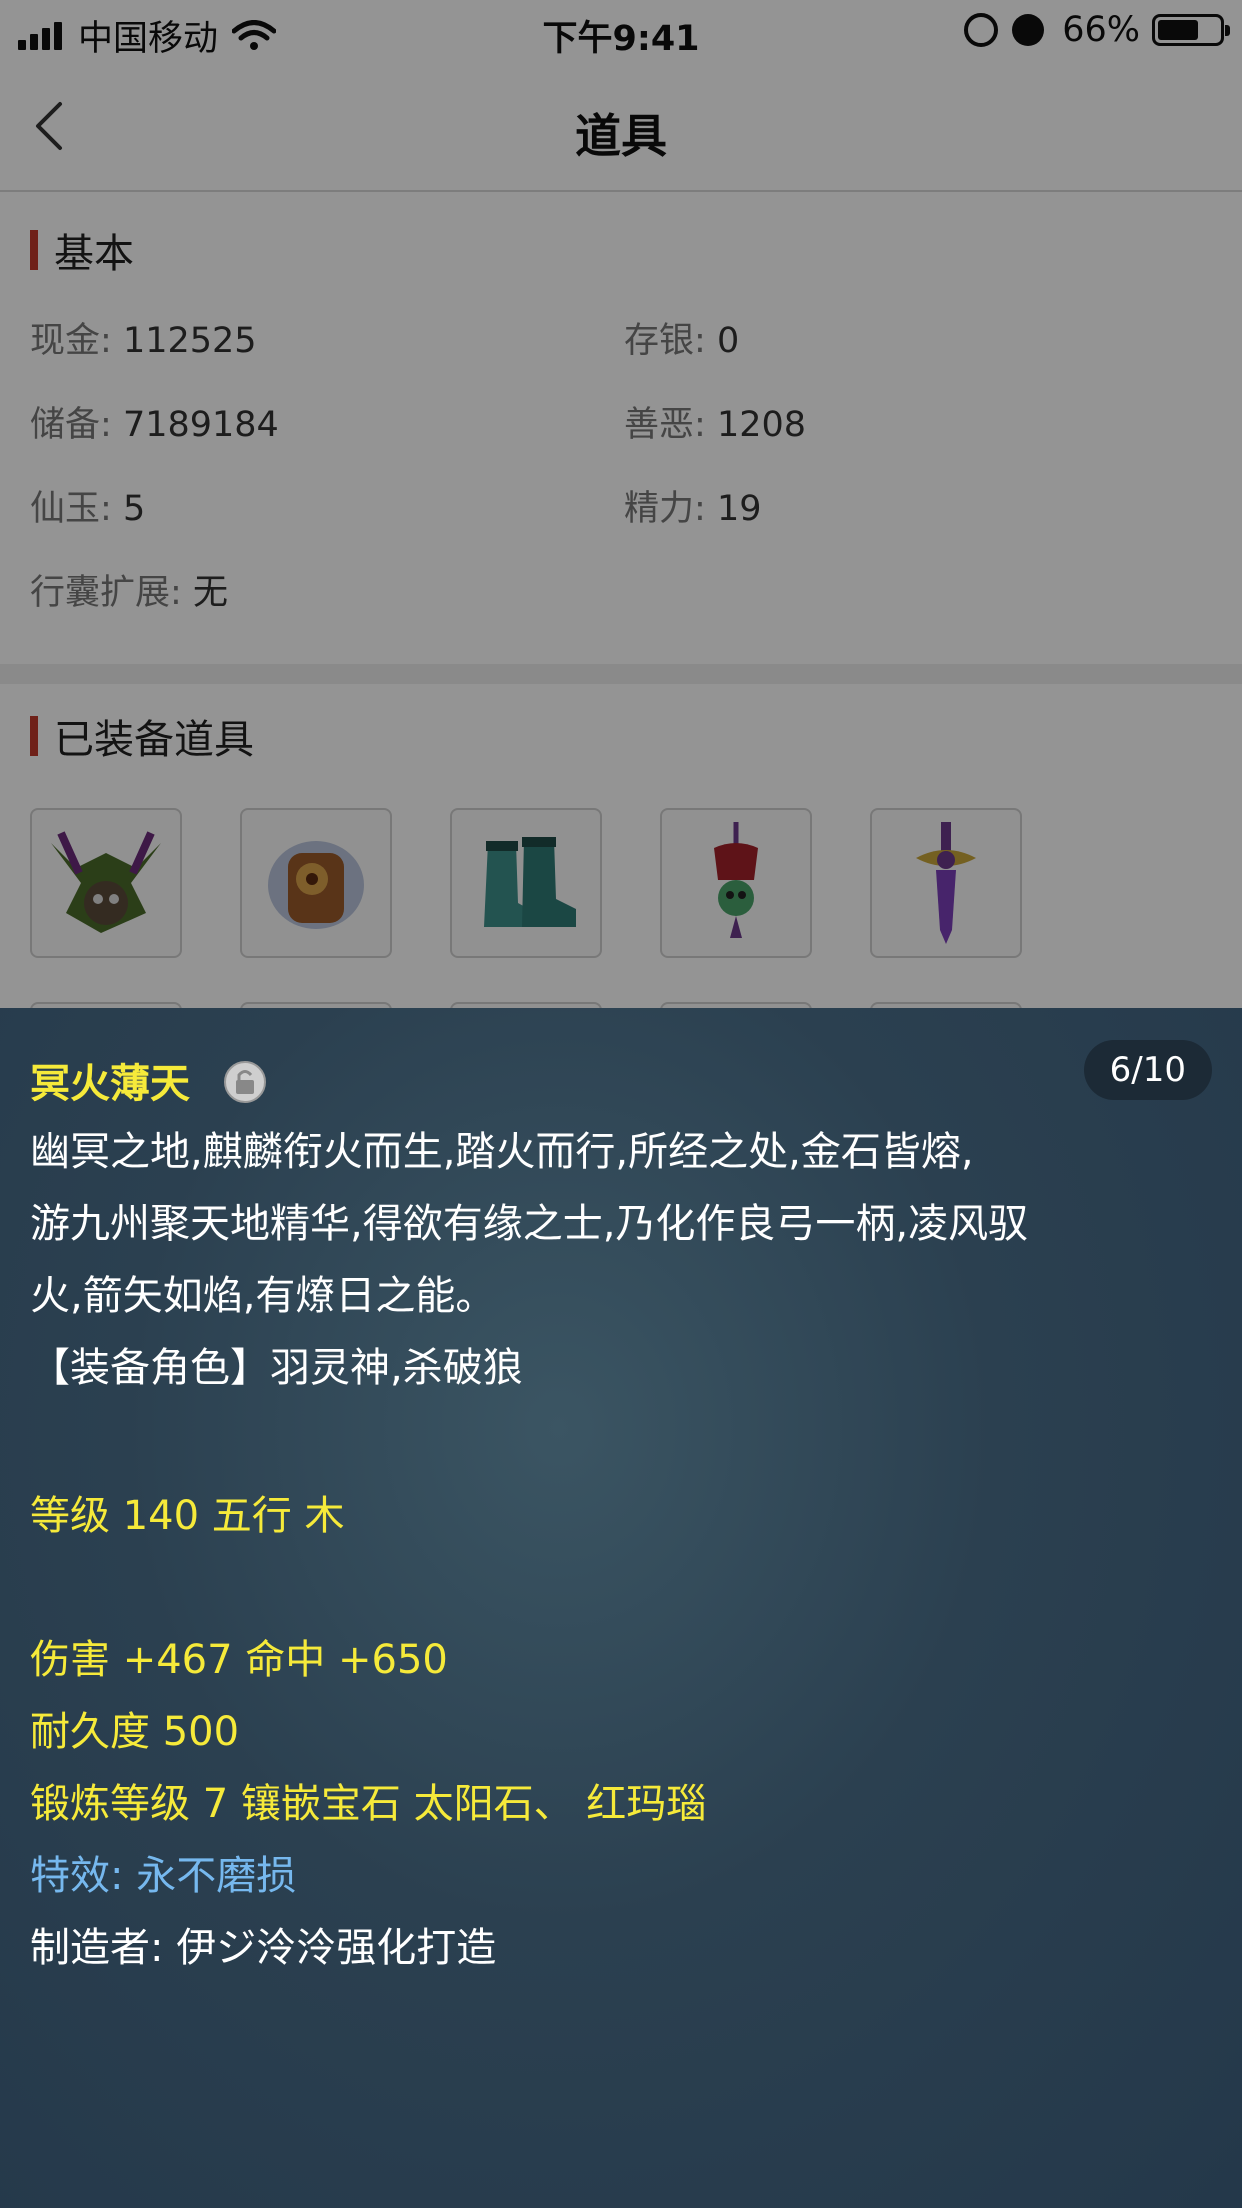 The height and width of the screenshot is (2208, 1242). Describe the element at coordinates (1147, 1070) in the screenshot. I see `item-counter: 6/10` at that location.